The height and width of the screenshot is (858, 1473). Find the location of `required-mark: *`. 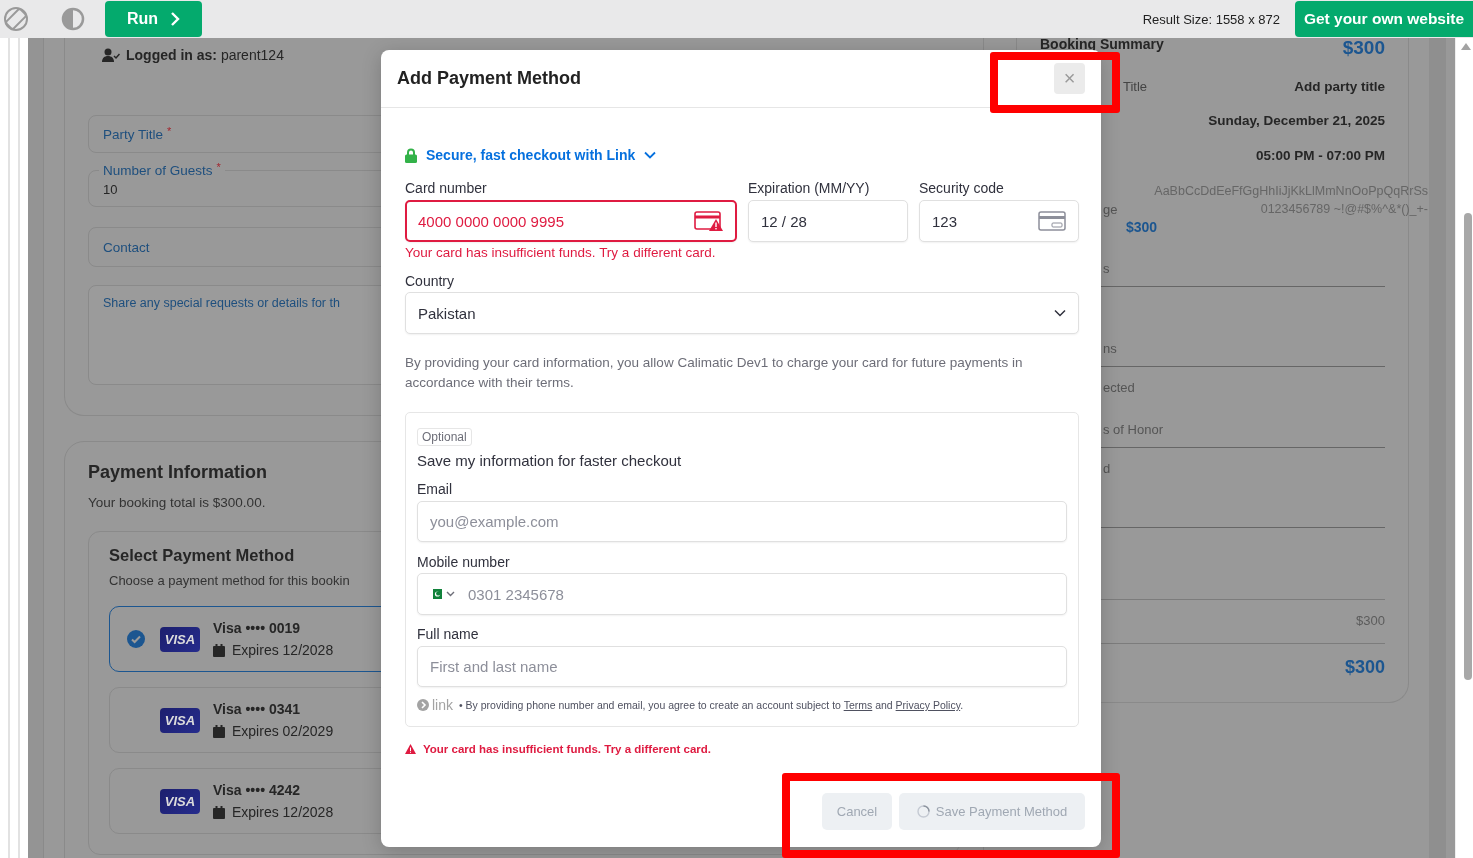

required-mark: * is located at coordinates (169, 131).